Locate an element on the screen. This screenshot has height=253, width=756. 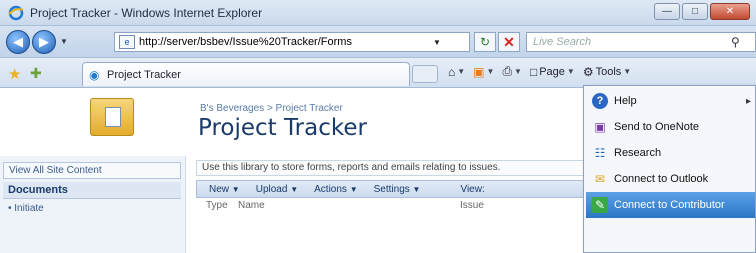
back-arrow-icon: ◀ is located at coordinates (18, 41).